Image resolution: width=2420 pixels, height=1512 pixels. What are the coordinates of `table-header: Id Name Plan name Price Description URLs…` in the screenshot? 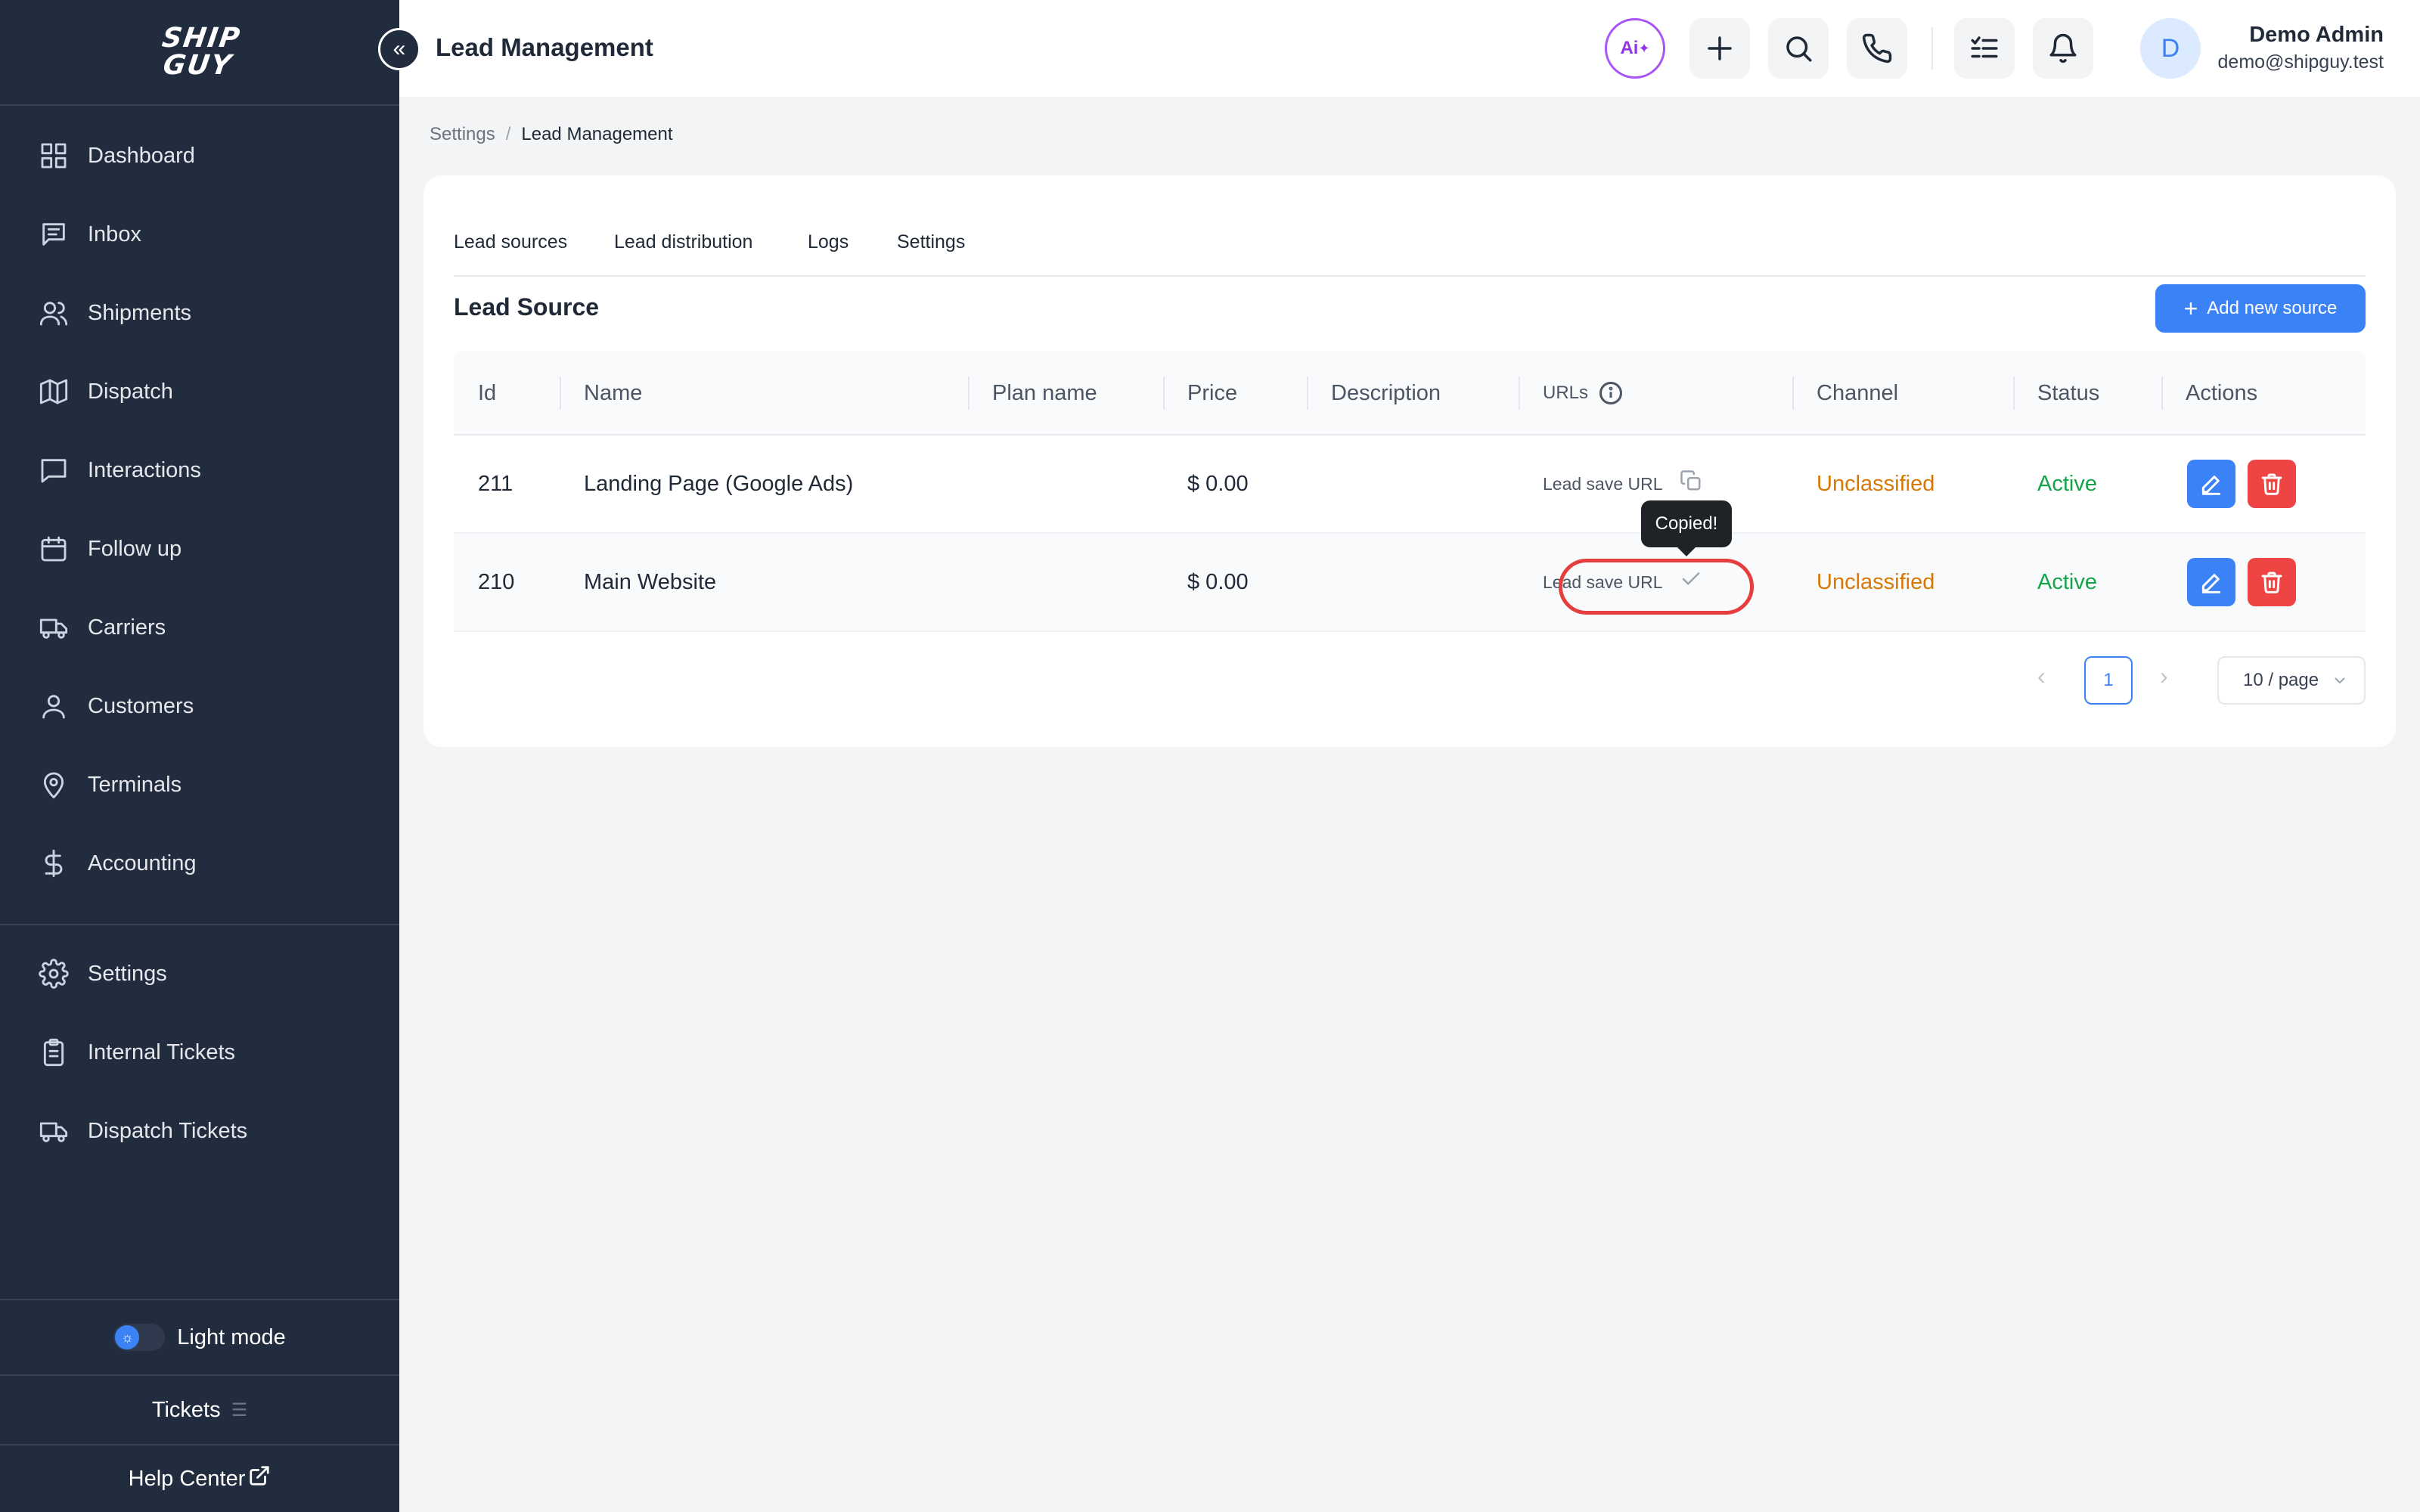 It's located at (1410, 393).